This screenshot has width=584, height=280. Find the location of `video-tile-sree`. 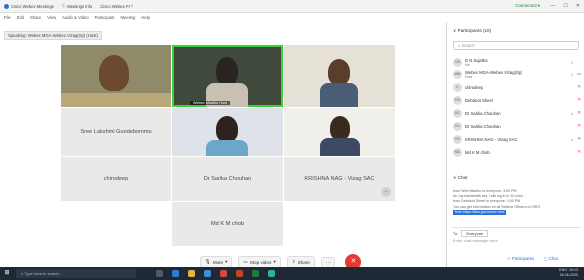

video-tile-sree is located at coordinates (116, 76).